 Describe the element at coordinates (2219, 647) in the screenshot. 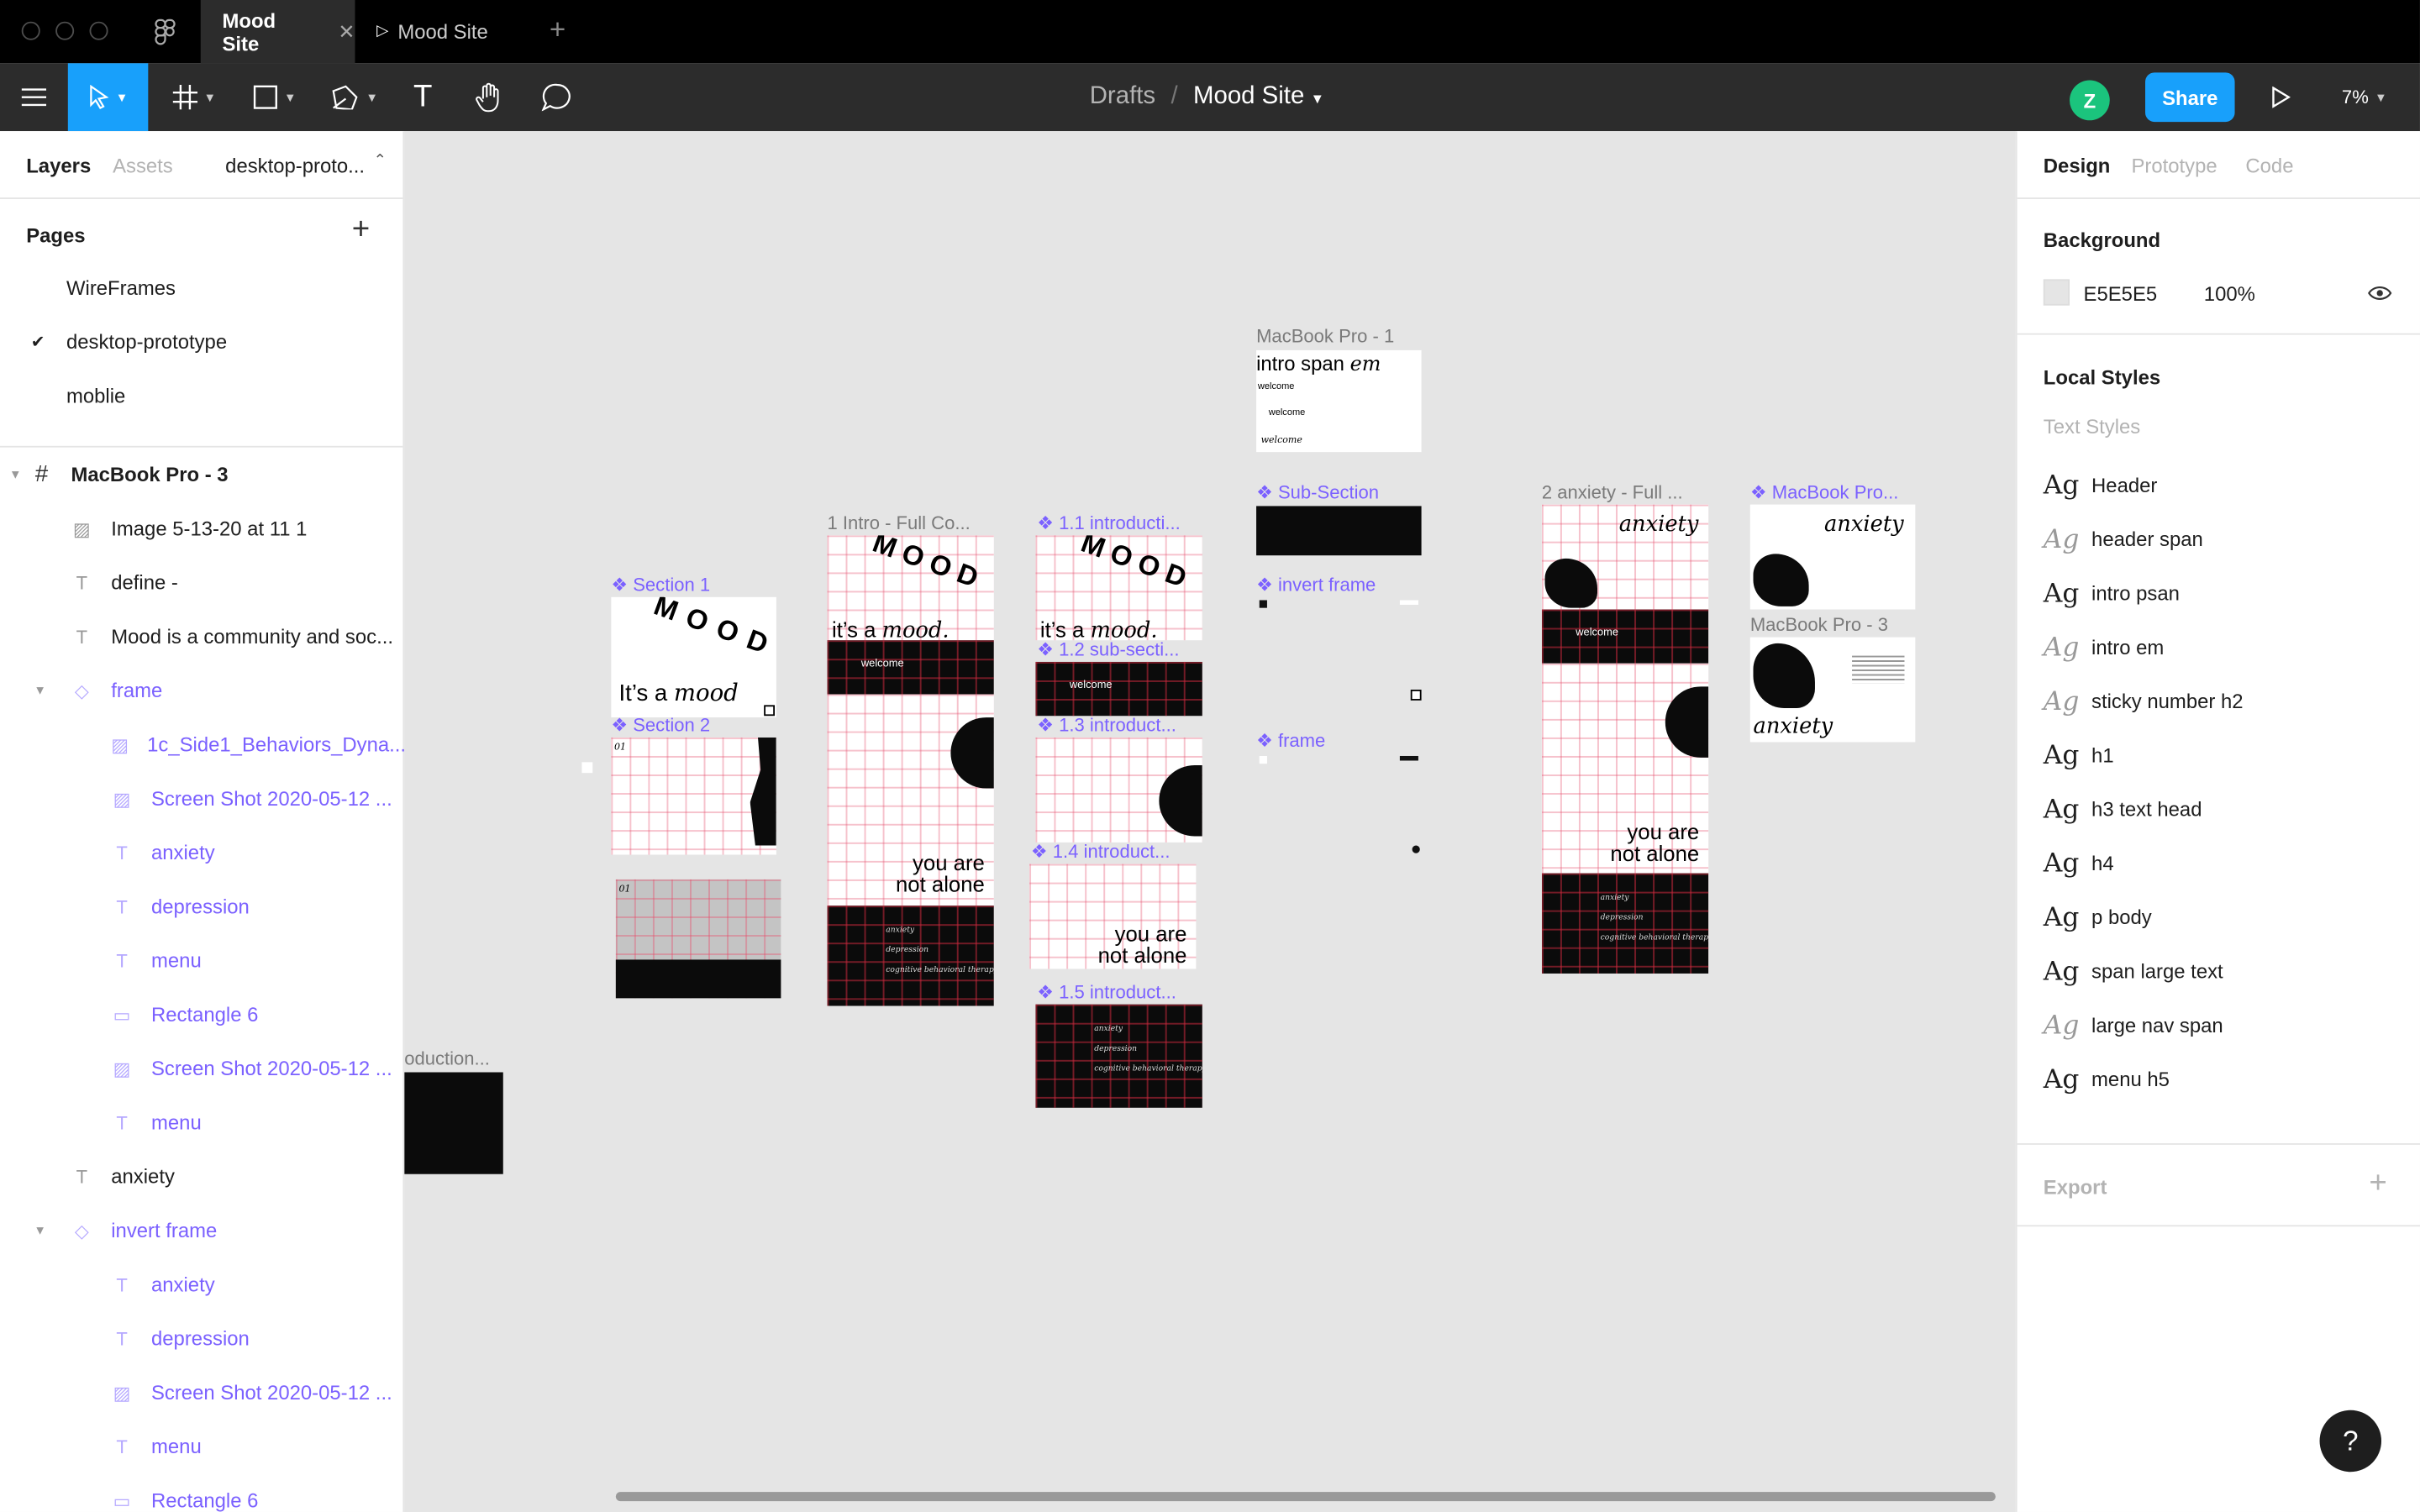

I see `text-style-intro-em: Ag intro em` at that location.